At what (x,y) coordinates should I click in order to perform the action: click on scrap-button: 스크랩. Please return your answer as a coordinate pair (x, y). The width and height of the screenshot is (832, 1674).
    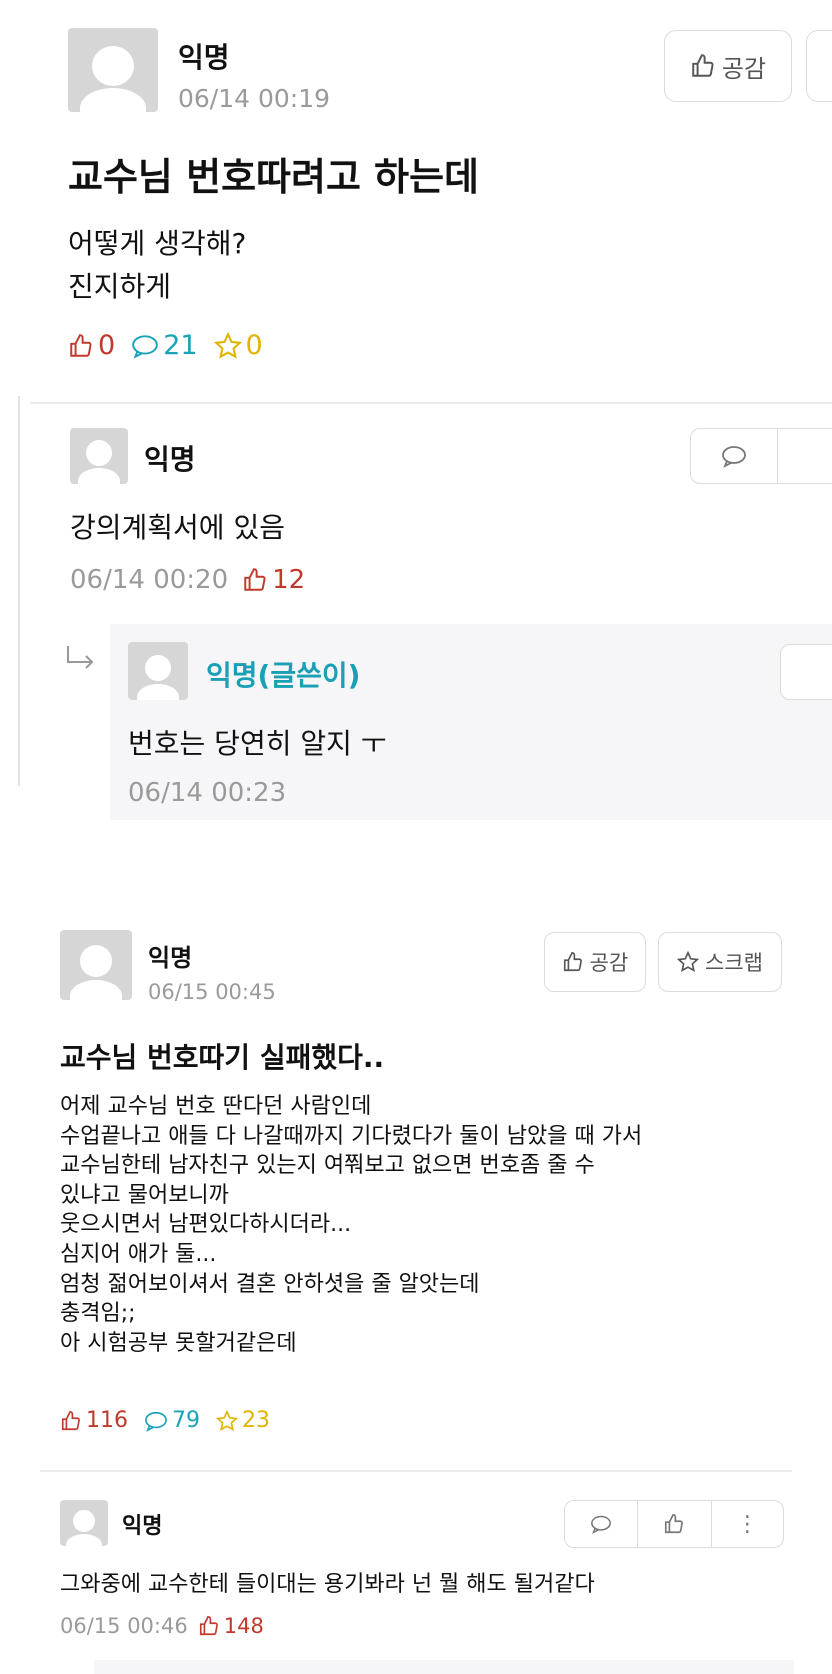
    Looking at the image, I should click on (720, 962).